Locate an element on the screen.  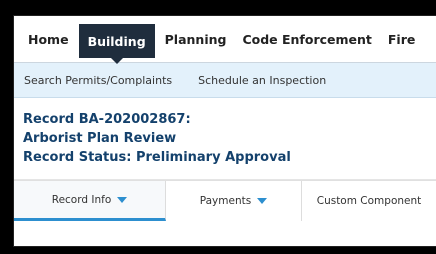
search-permits-link: Search Permits/Complaints is located at coordinates (98, 80).